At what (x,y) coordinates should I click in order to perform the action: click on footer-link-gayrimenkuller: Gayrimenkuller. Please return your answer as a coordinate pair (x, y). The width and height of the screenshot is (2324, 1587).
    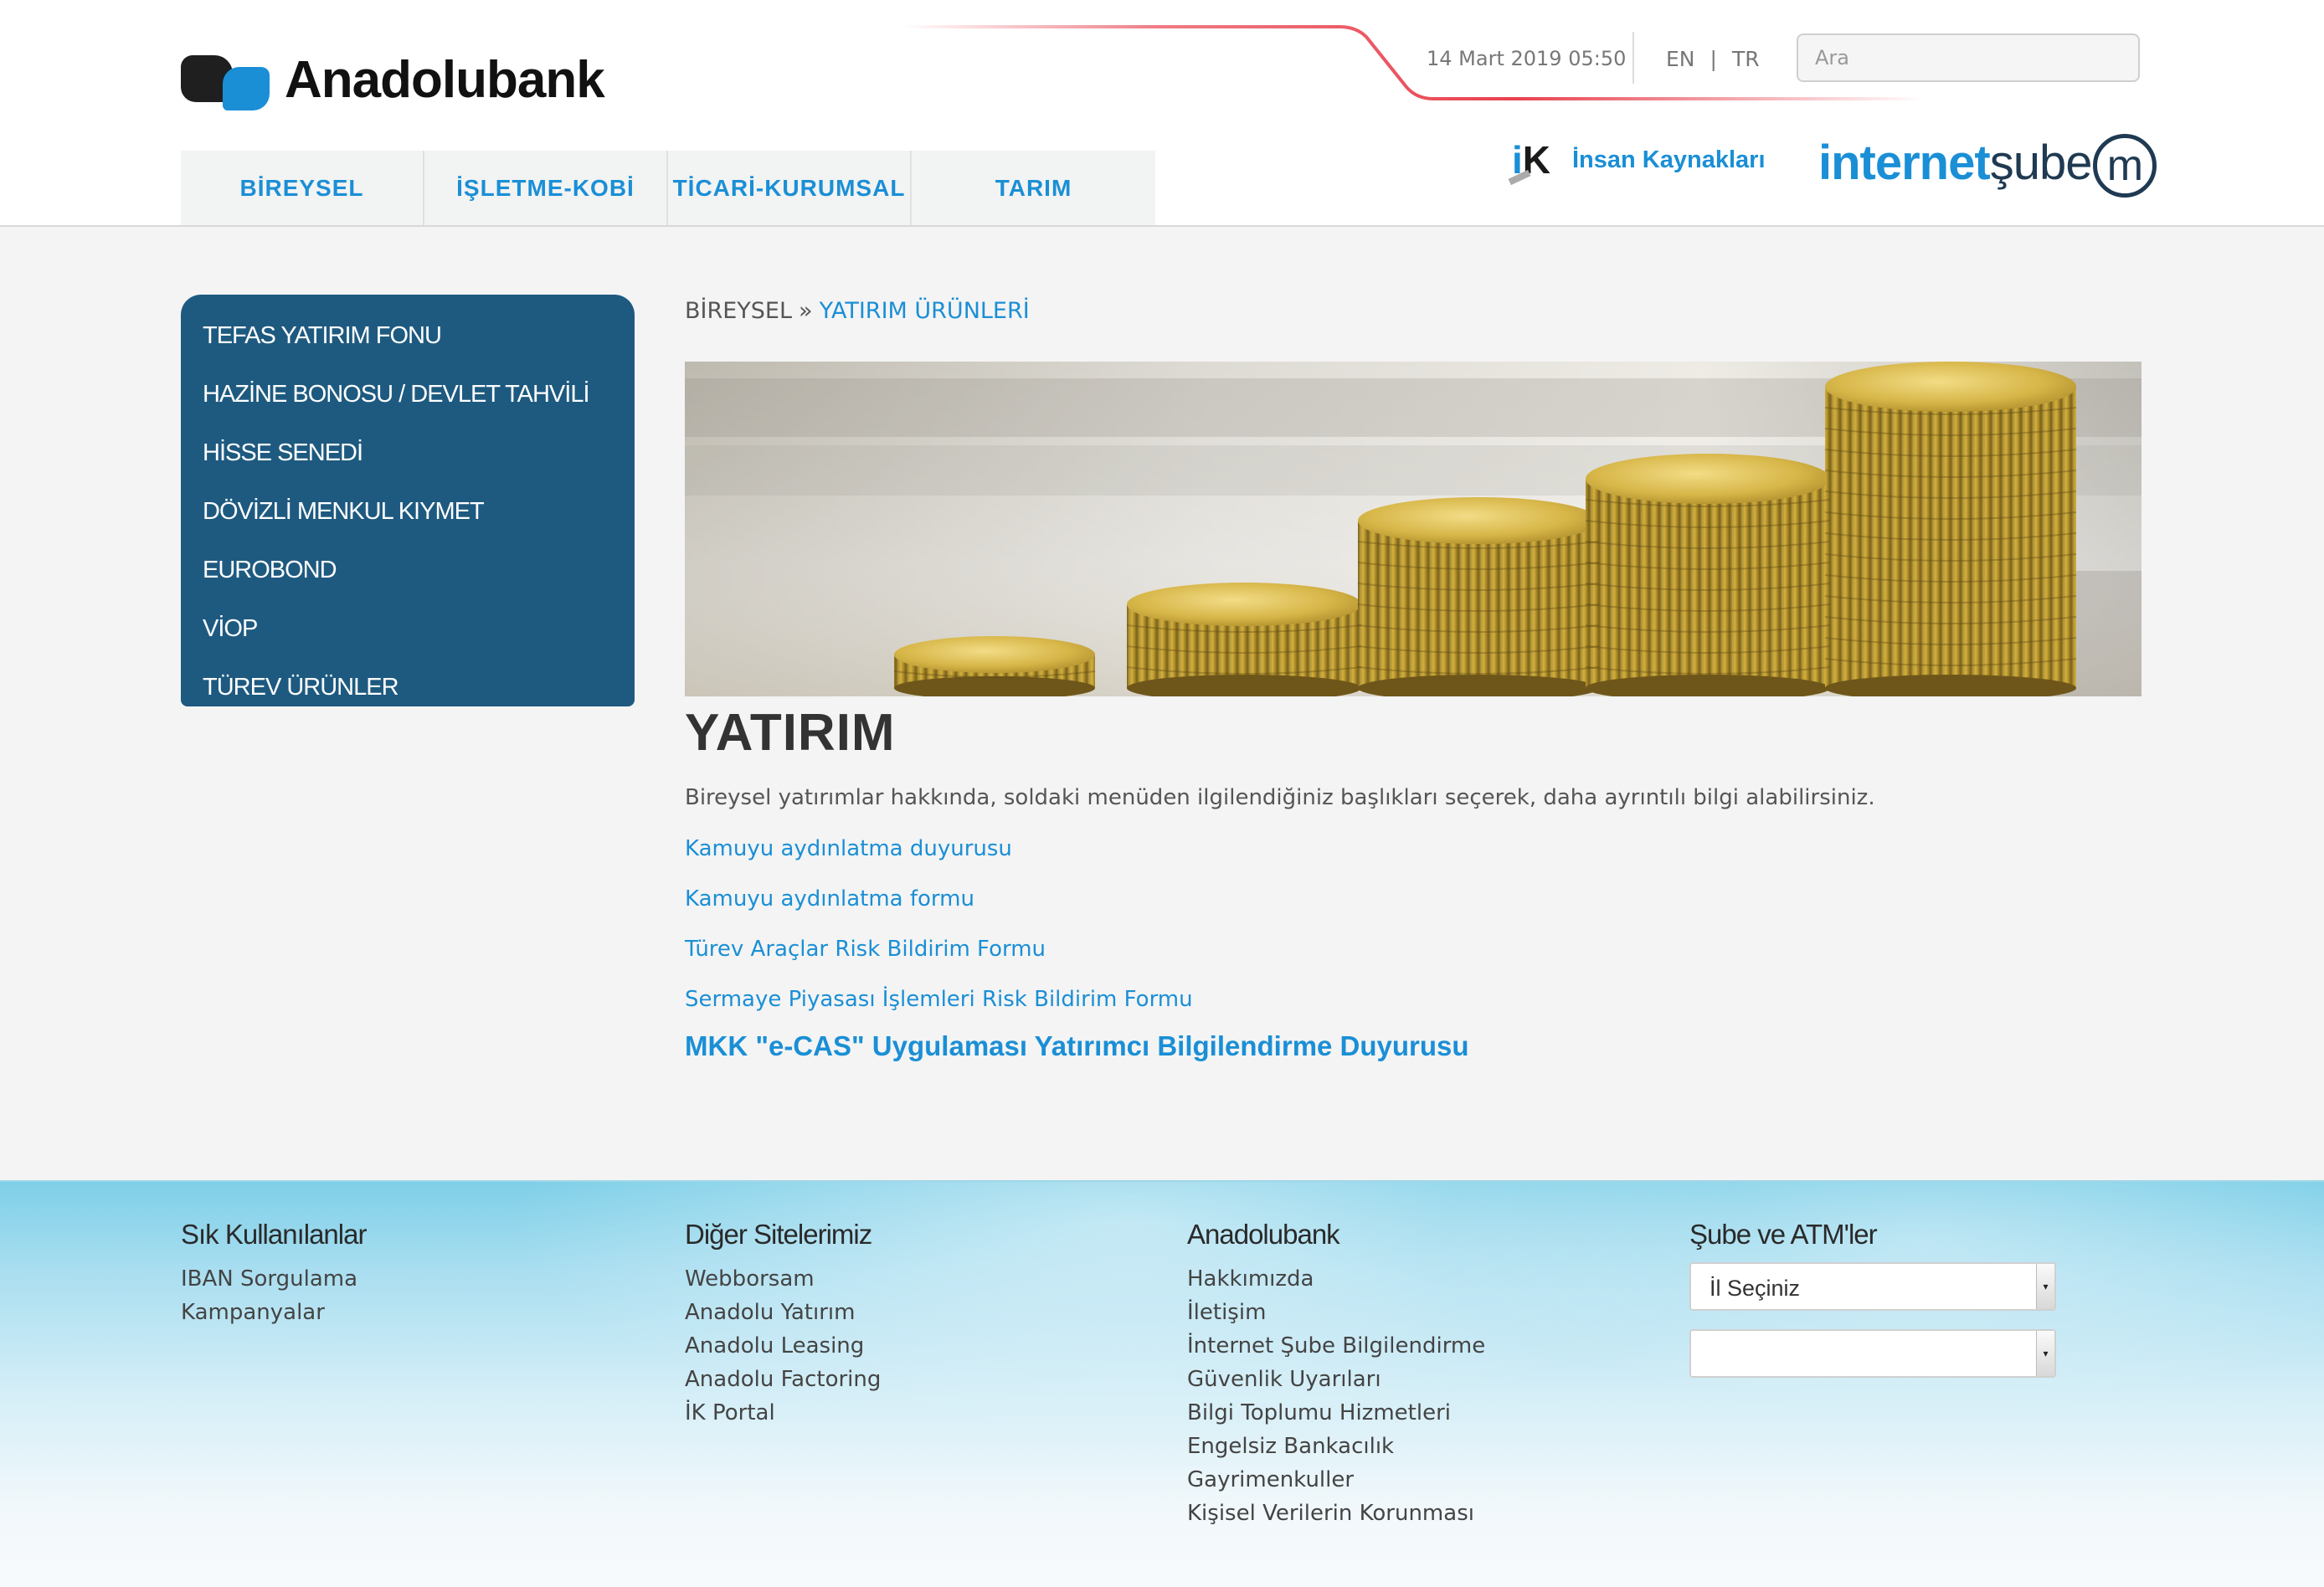
    Looking at the image, I should click on (1336, 1480).